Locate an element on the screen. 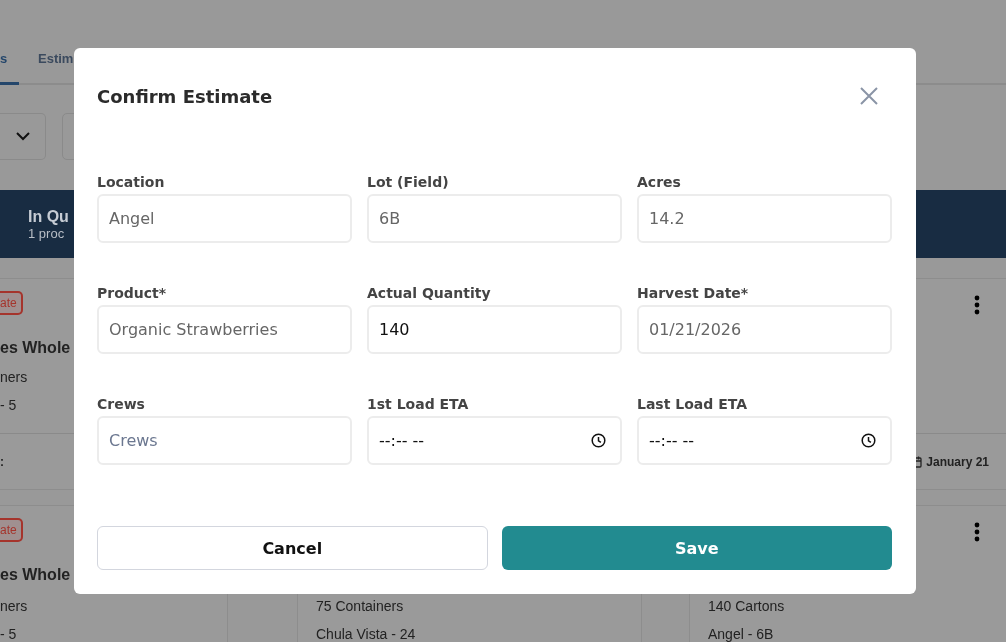 This screenshot has width=1006, height=642. card-text: Angel - 6B is located at coordinates (741, 634).